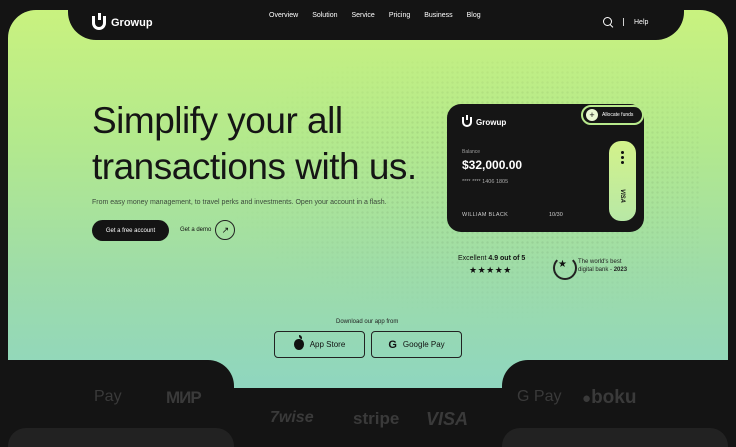 This screenshot has width=736, height=447. Describe the element at coordinates (184, 397) in the screenshot. I see `mir-logo: МИР` at that location.